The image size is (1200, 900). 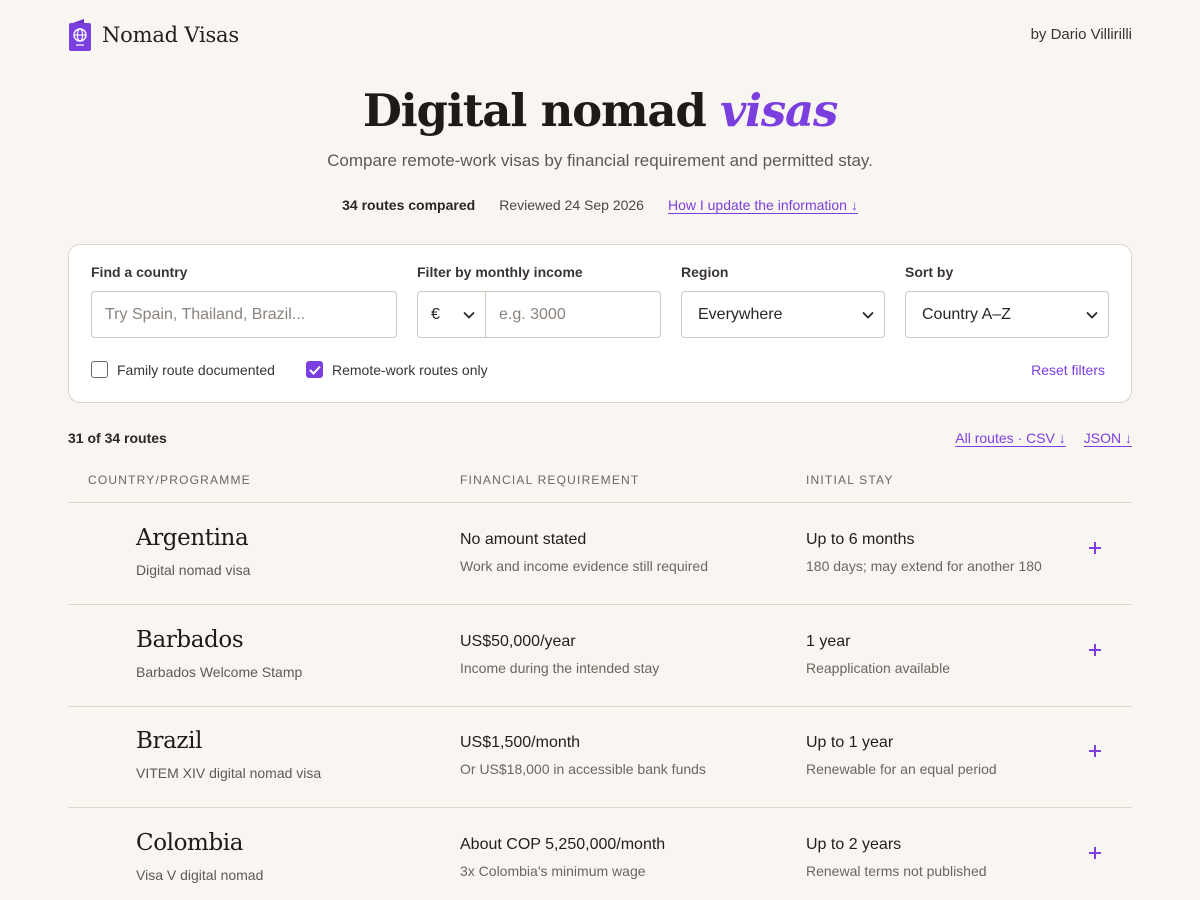 I want to click on income-label: Filter by monthly income, so click(x=500, y=272).